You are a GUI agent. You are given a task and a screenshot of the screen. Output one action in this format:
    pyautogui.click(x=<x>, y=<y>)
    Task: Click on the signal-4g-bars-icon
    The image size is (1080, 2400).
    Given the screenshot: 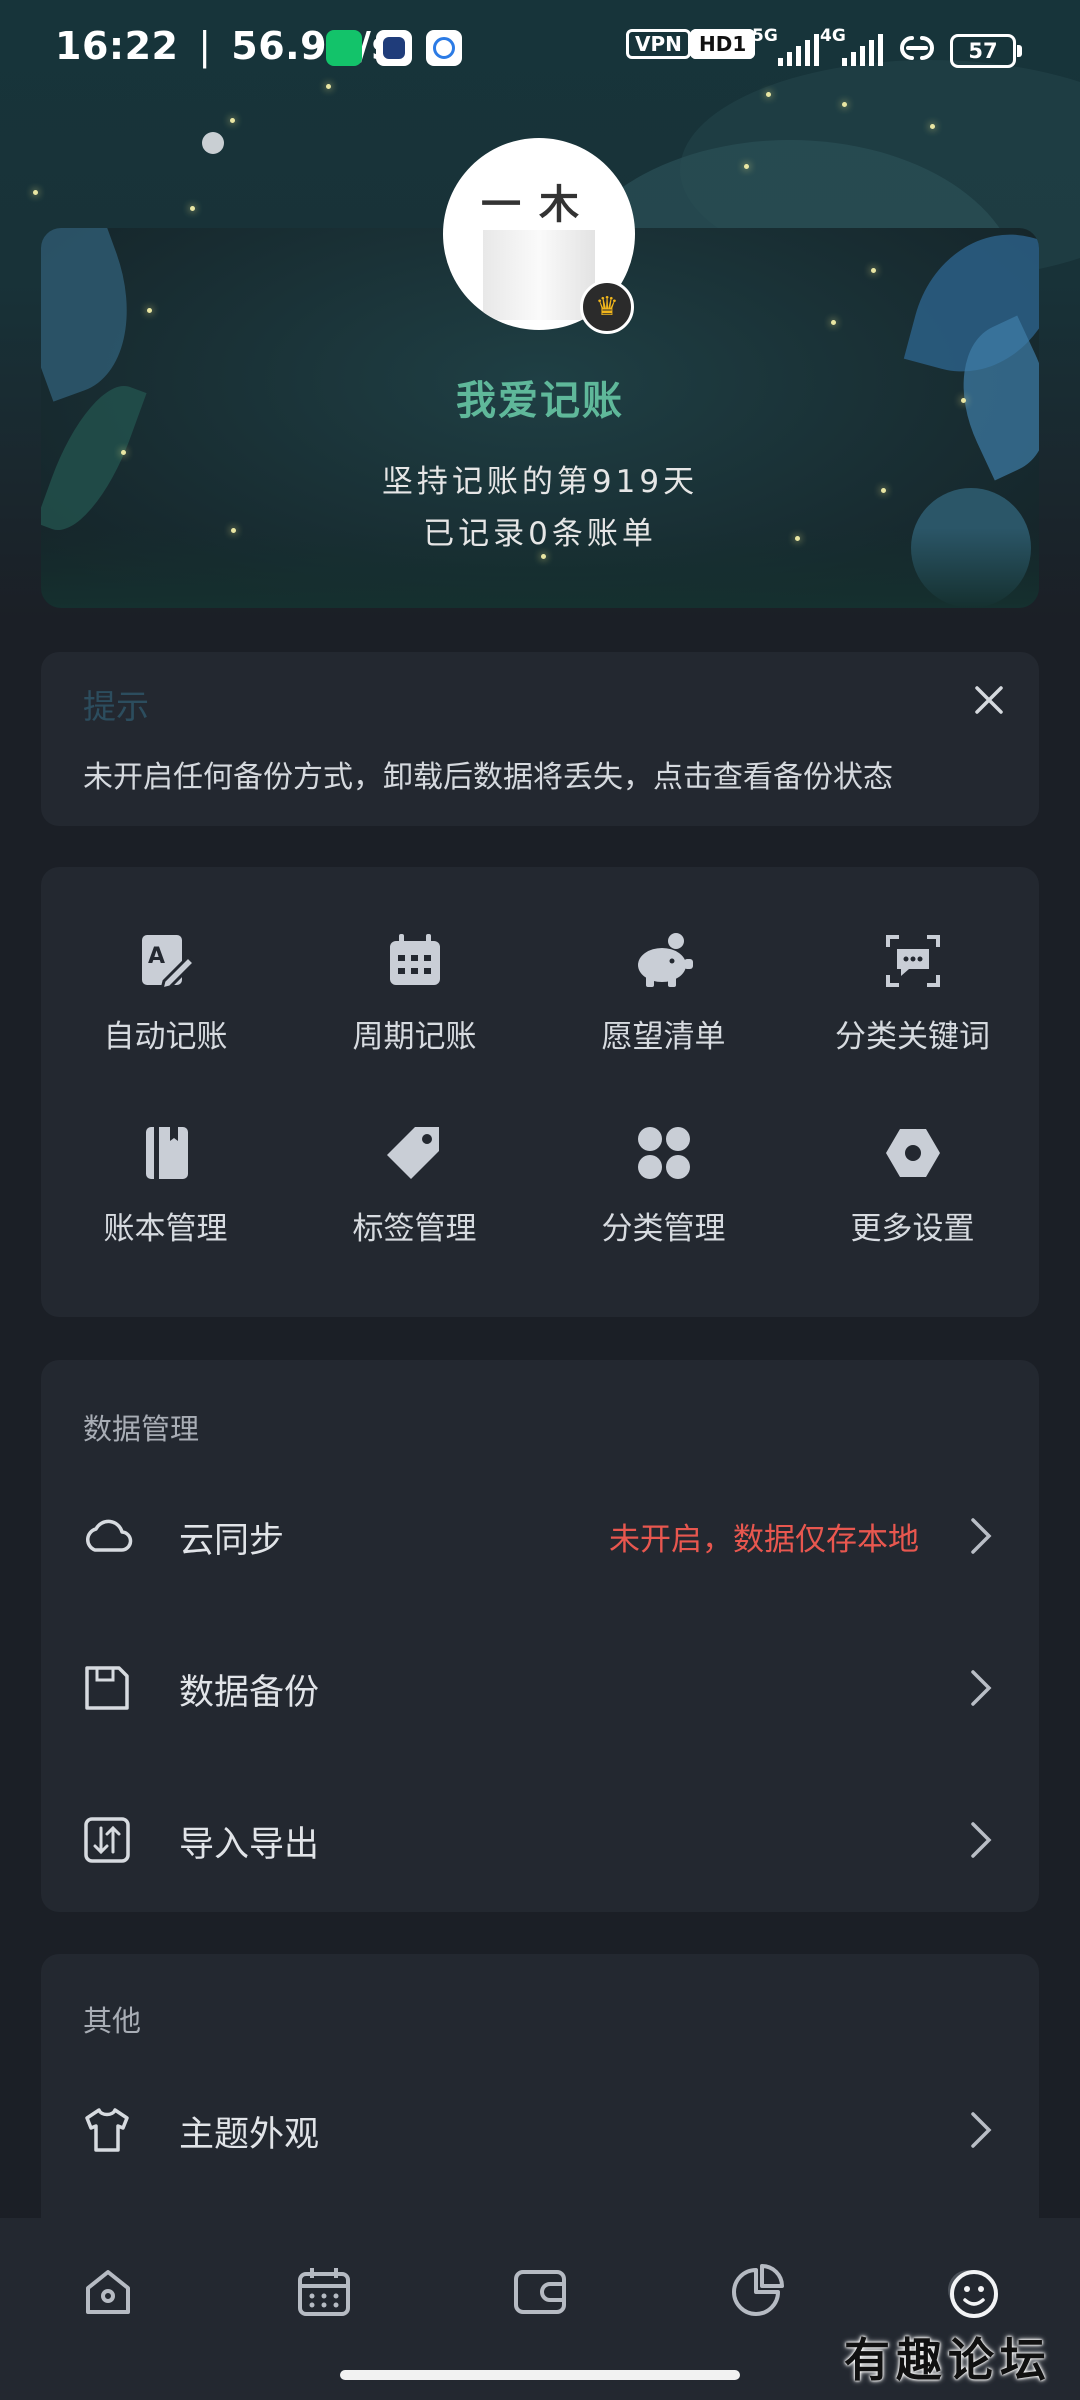 What is the action you would take?
    pyautogui.click(x=862, y=50)
    